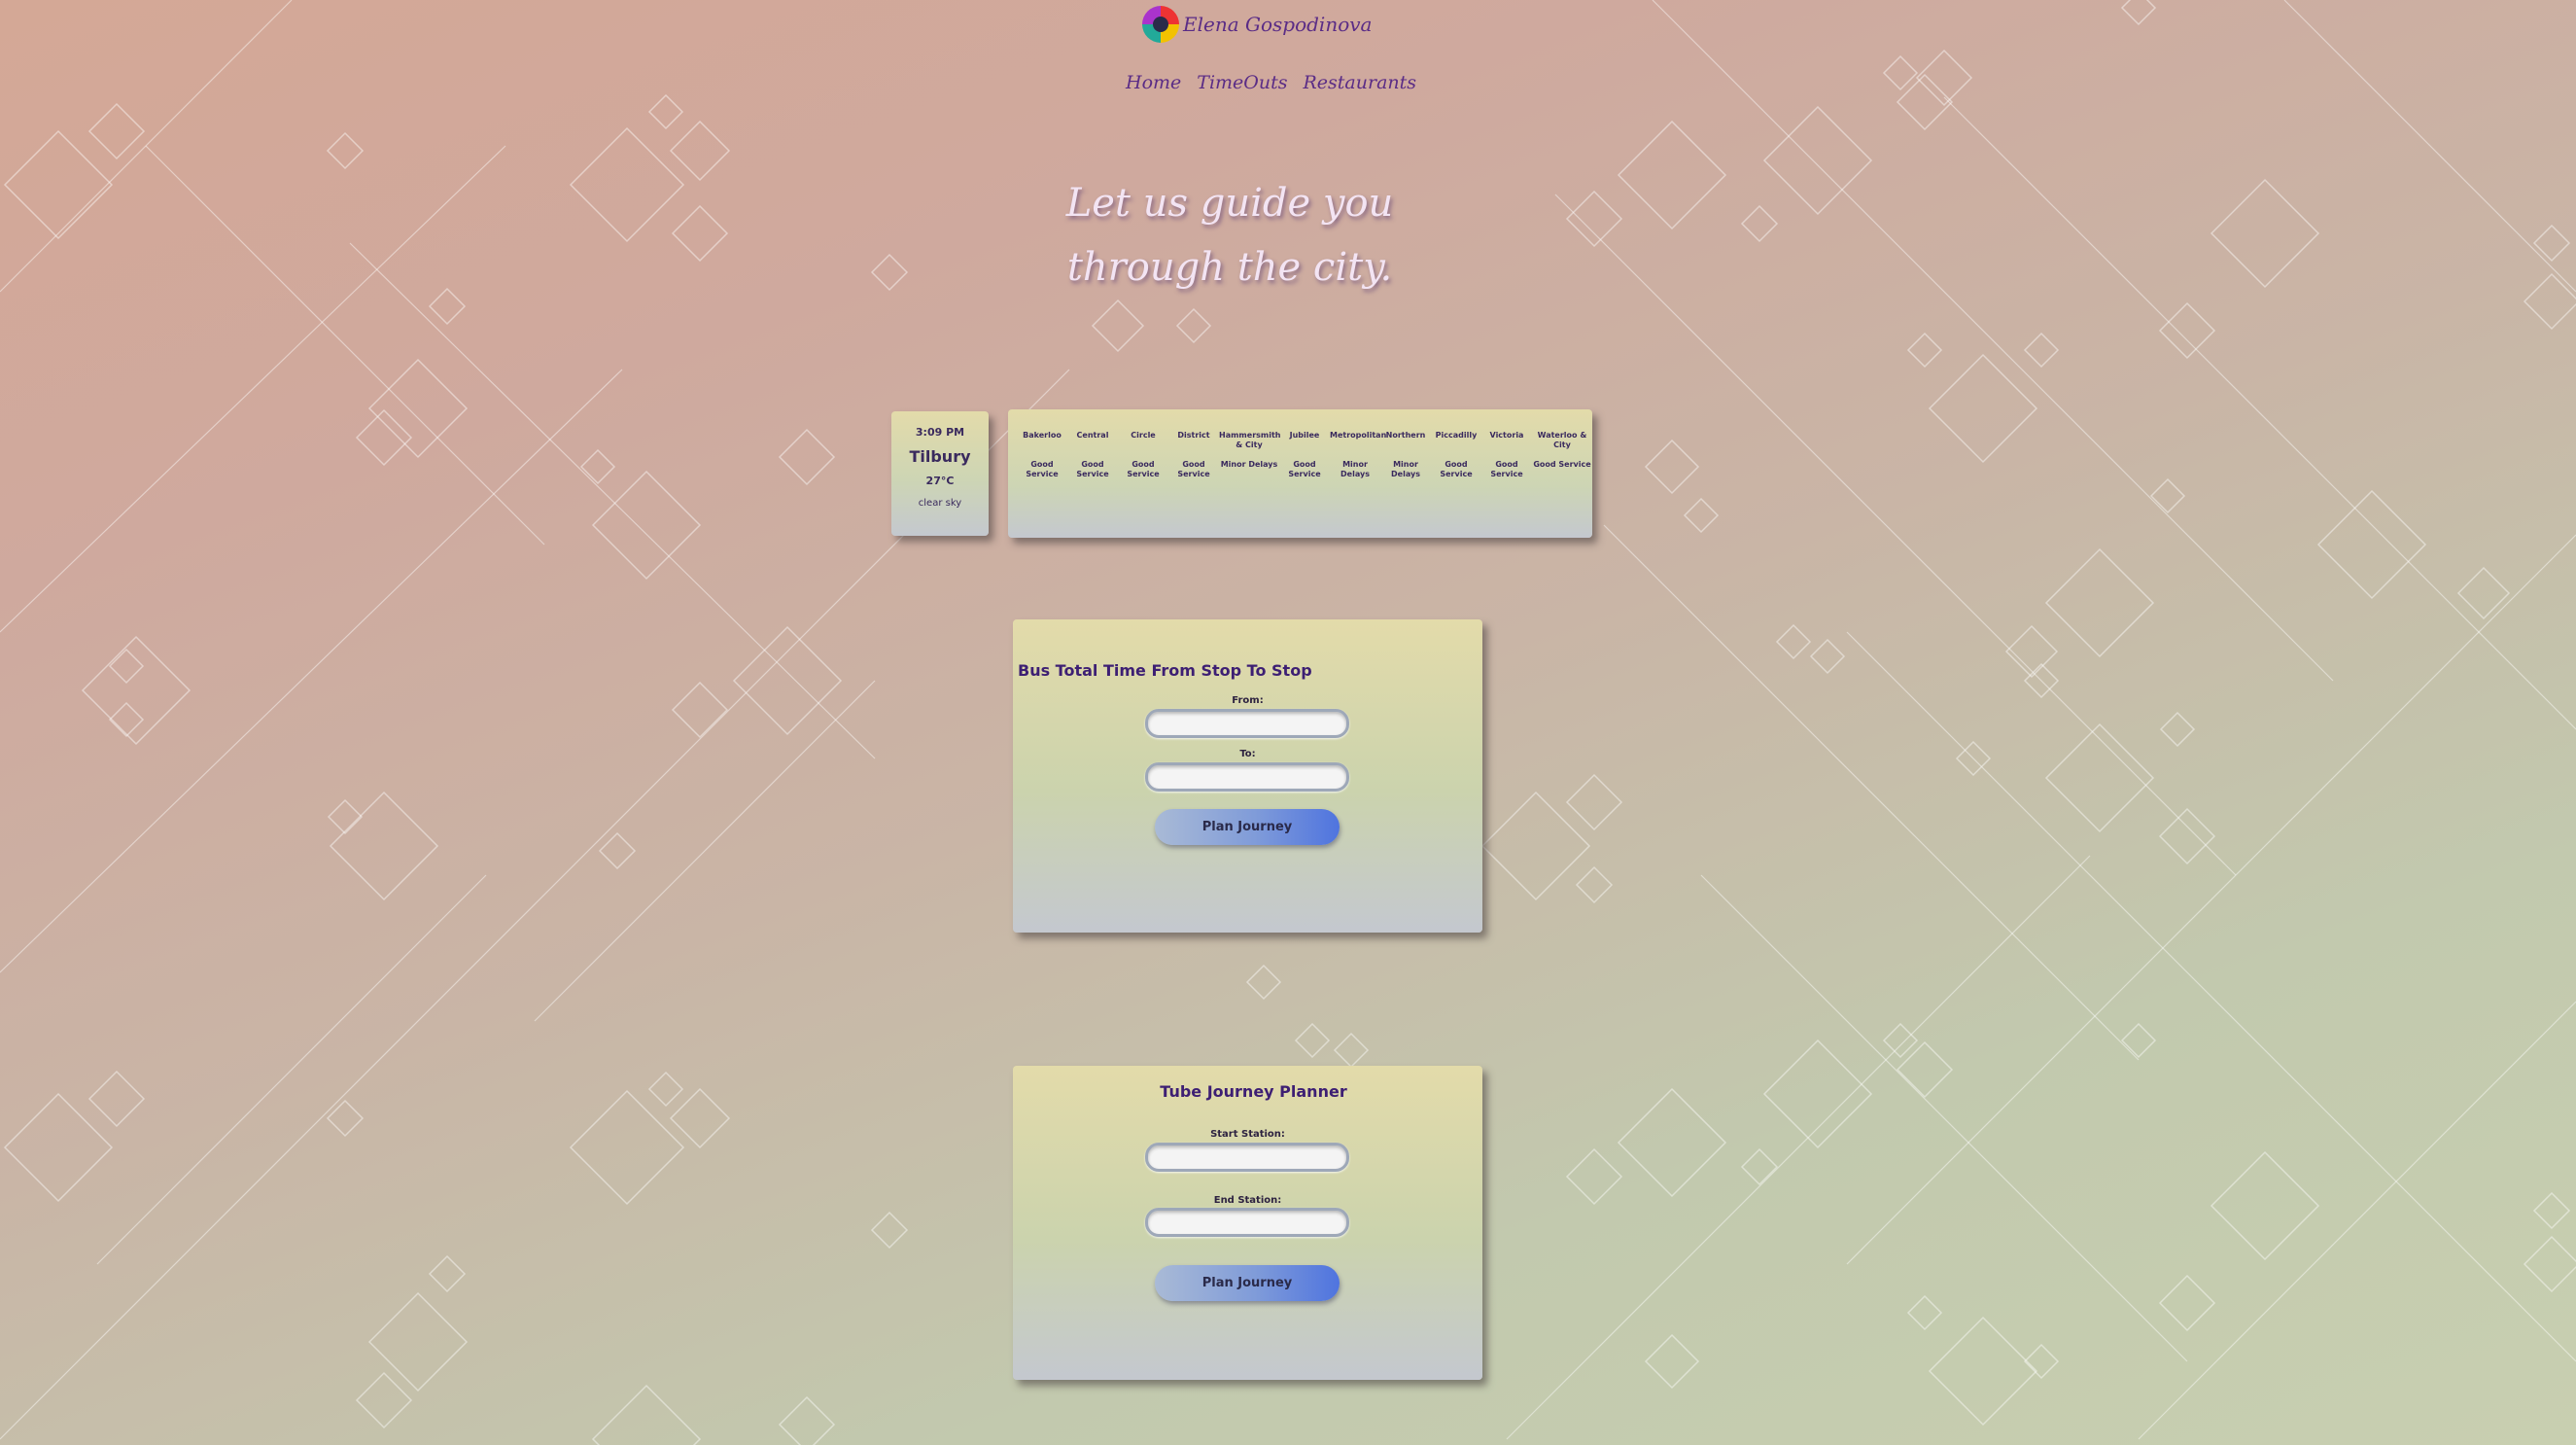 The image size is (2576, 1445). What do you see at coordinates (1456, 435) in the screenshot?
I see `tube-line-name: Piccadilly` at bounding box center [1456, 435].